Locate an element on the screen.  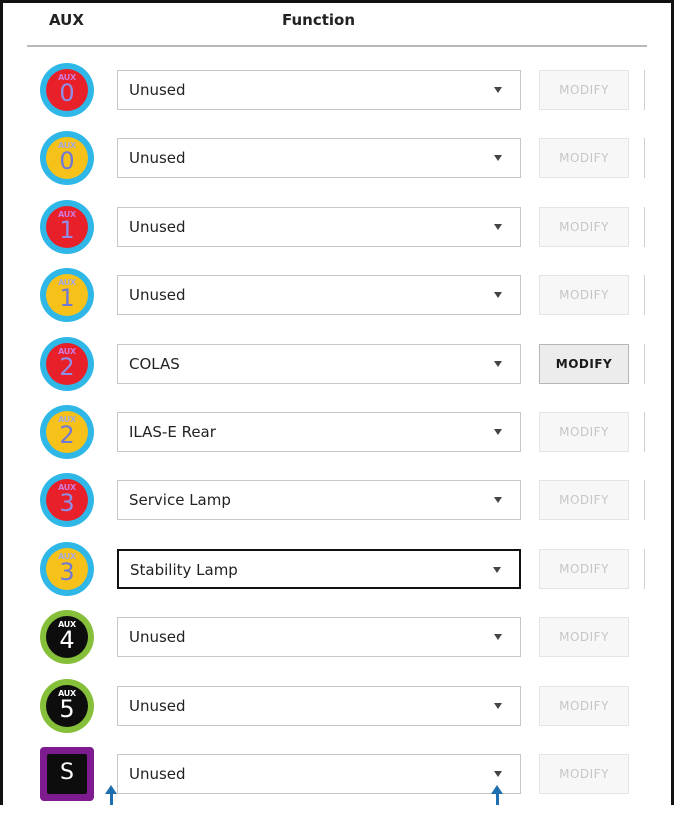
aux-badge-icon: AUX 5 is located at coordinates (67, 705).